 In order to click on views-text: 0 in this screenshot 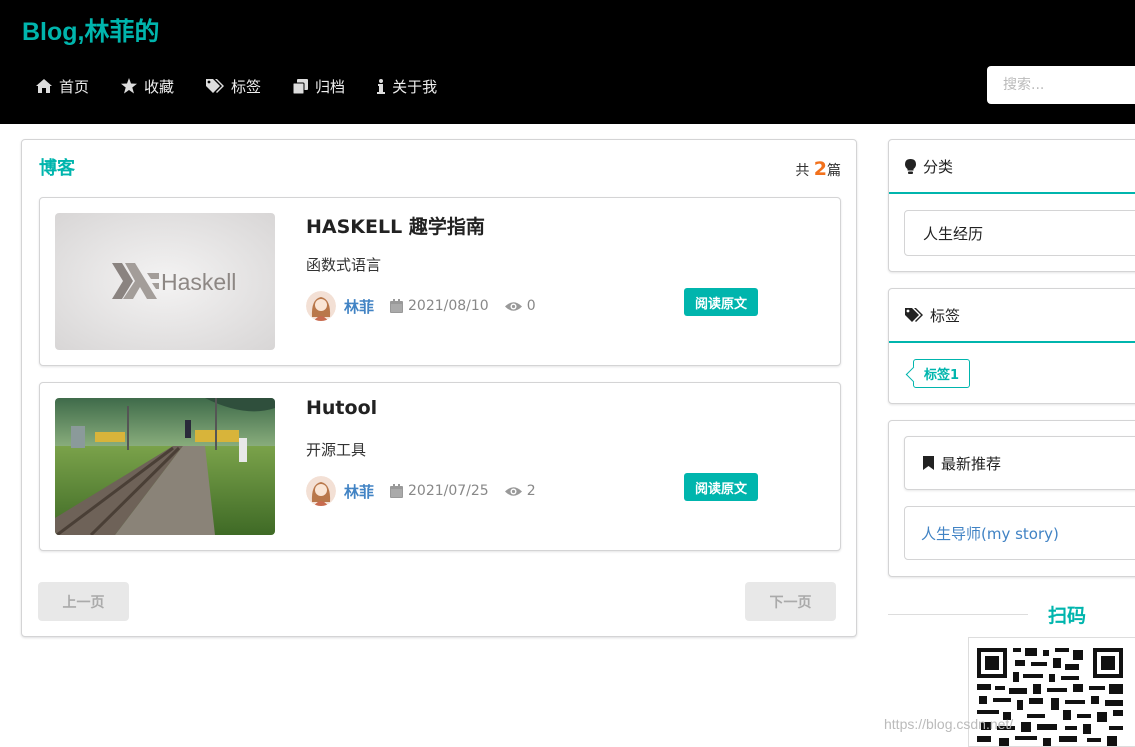, I will do `click(531, 306)`.